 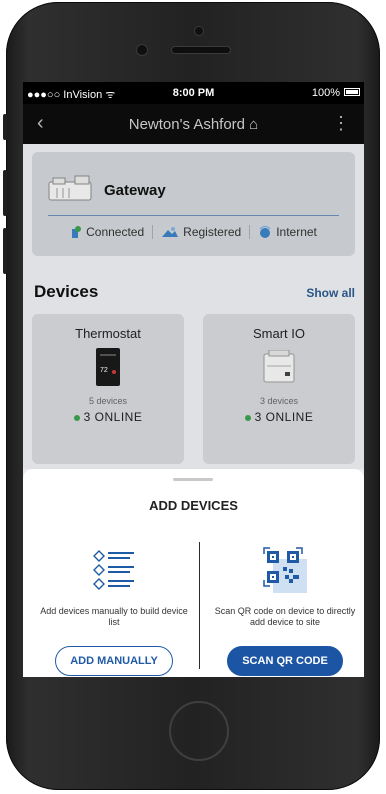 What do you see at coordinates (66, 291) in the screenshot?
I see `devices-title: Devices` at bounding box center [66, 291].